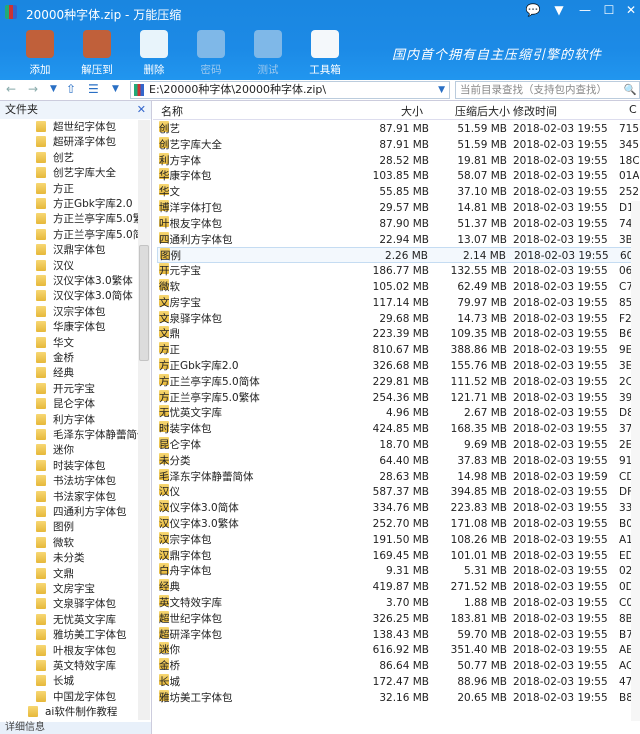 Image resolution: width=640 pixels, height=734 pixels. What do you see at coordinates (87, 142) in the screenshot?
I see `tree-item: 超研泽字体包` at bounding box center [87, 142].